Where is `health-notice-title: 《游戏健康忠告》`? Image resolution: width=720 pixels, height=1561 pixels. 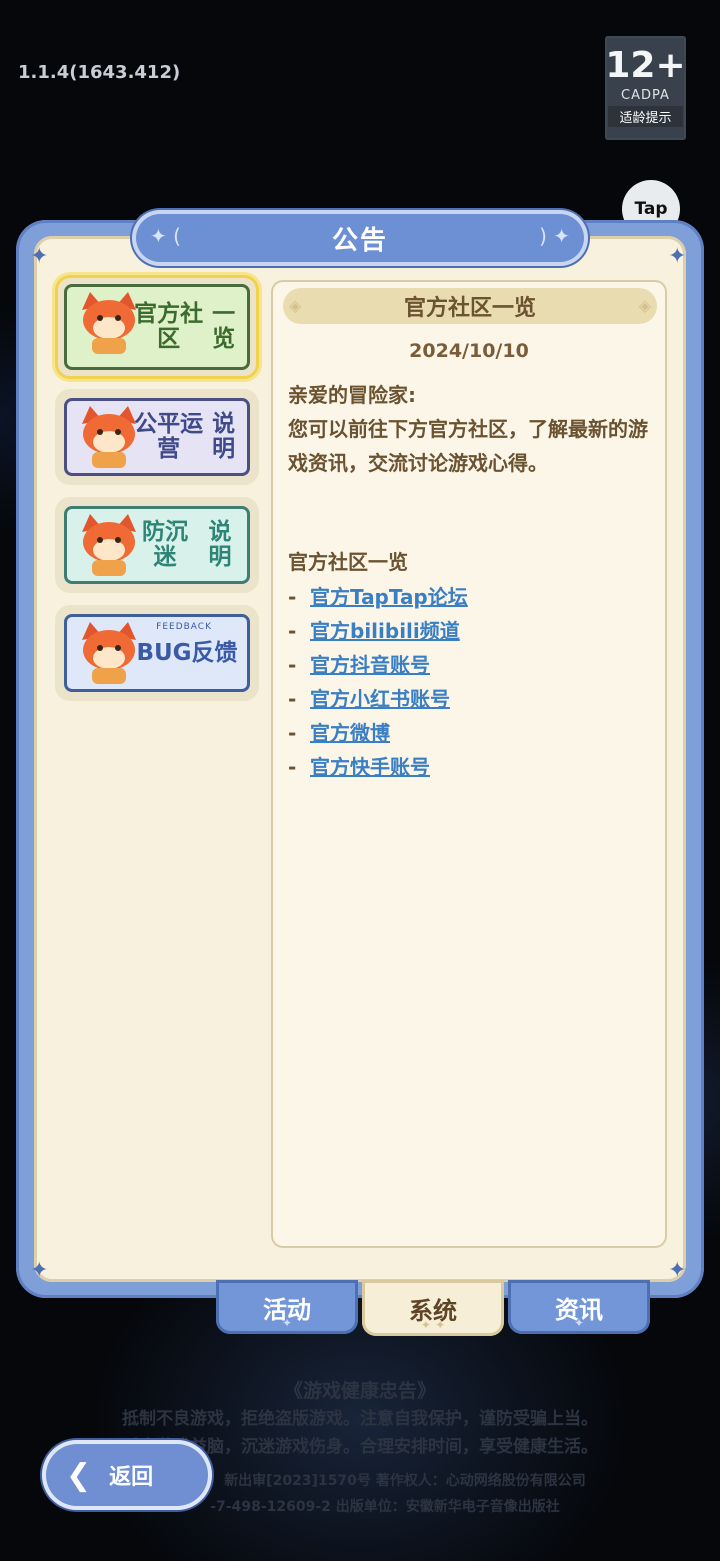 health-notice-title: 《游戏健康忠告》 is located at coordinates (359, 1391).